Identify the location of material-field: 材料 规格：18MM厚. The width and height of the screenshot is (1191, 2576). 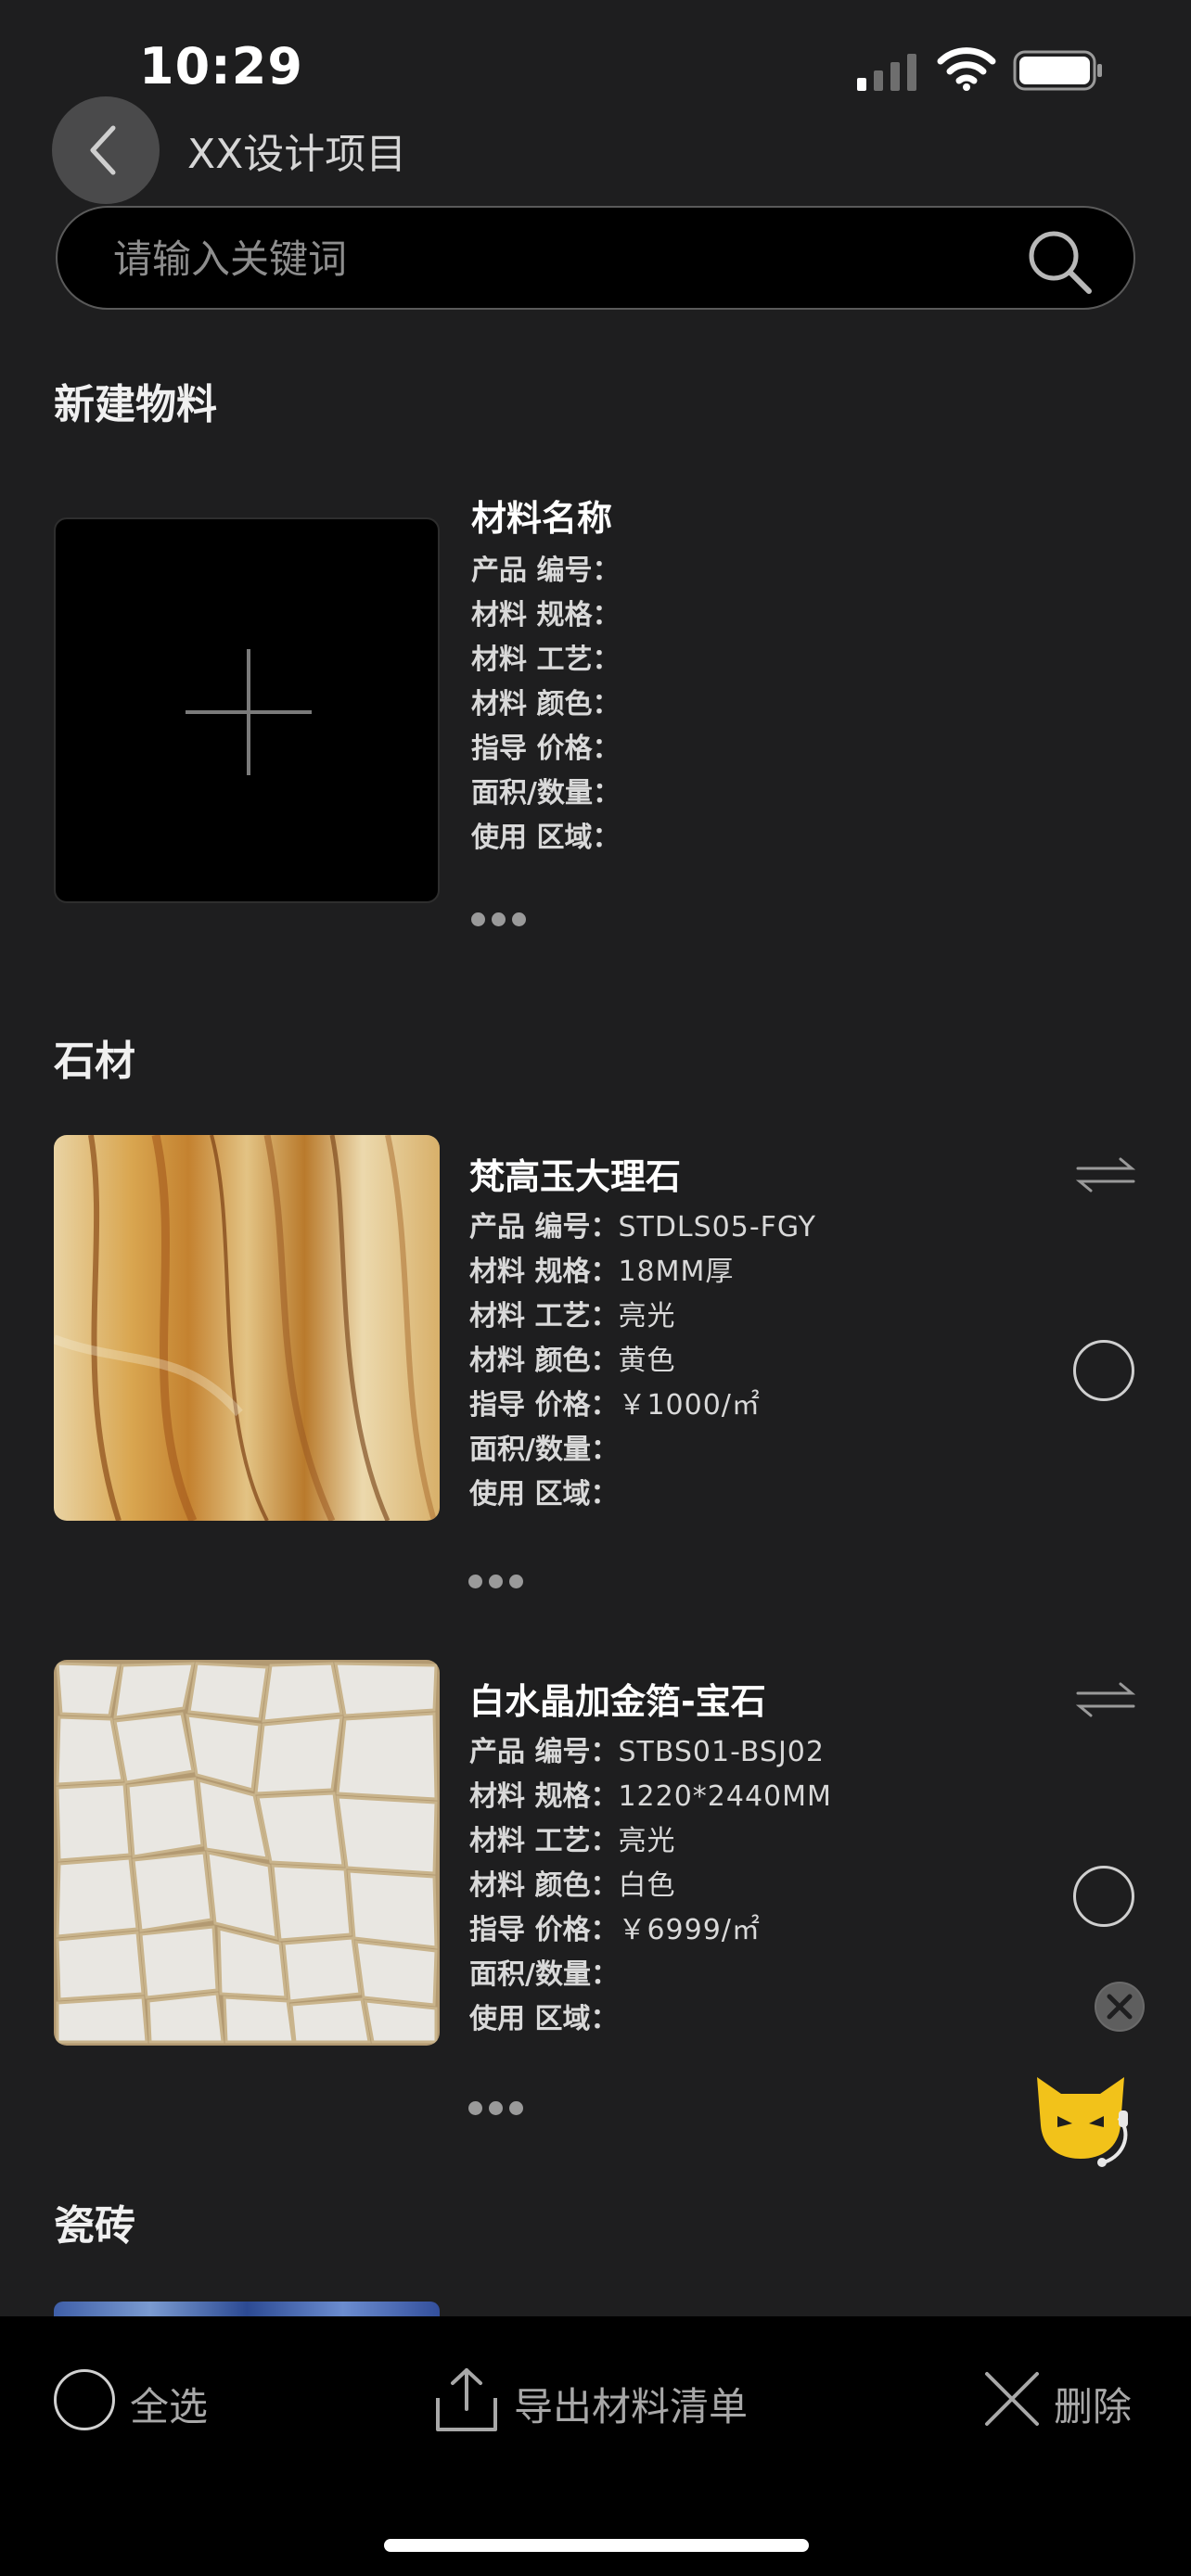
(602, 1272).